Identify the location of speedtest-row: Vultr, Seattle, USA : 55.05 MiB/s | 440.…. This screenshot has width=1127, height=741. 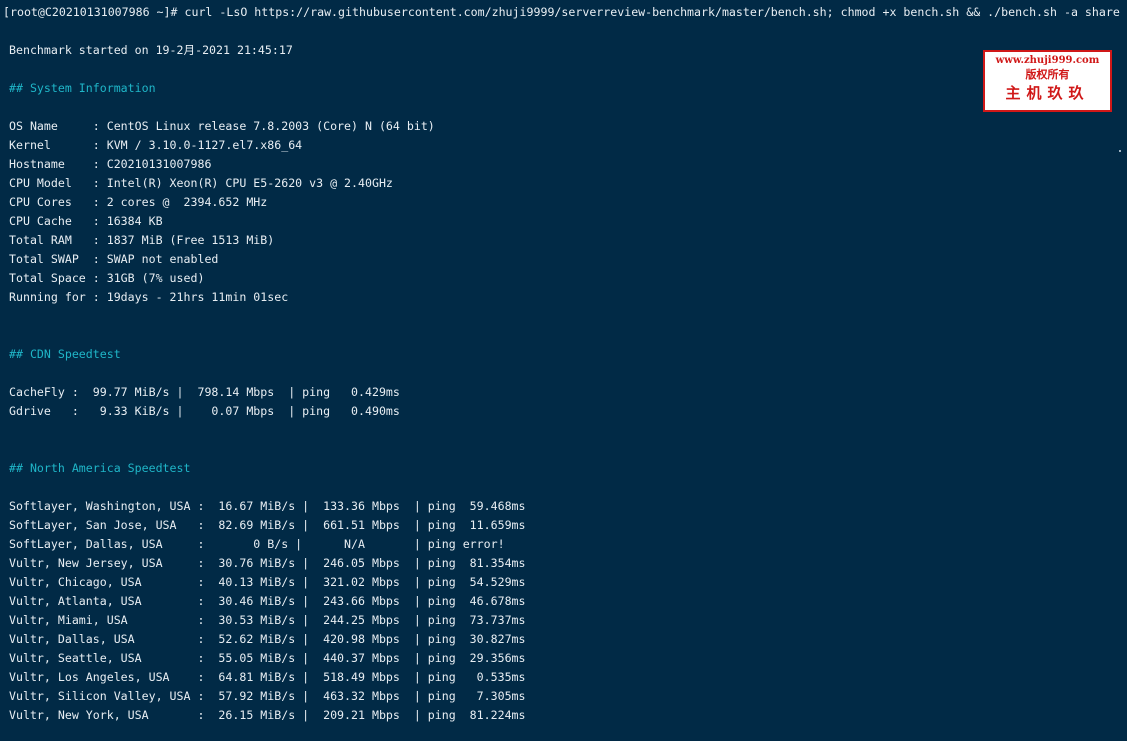
(267, 658).